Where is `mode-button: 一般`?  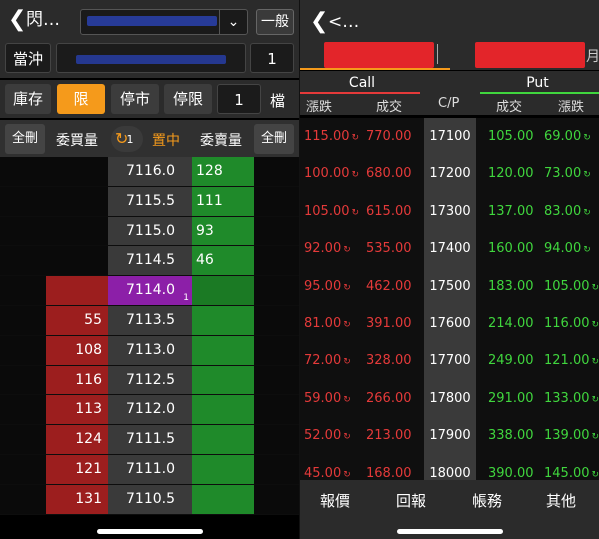
mode-button: 一般 is located at coordinates (275, 22).